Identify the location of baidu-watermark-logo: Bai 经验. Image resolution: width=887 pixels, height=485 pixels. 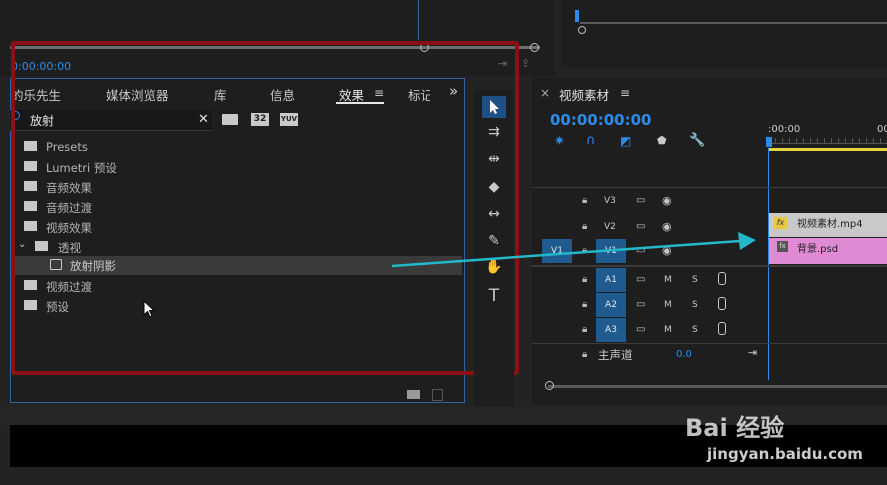
(735, 428).